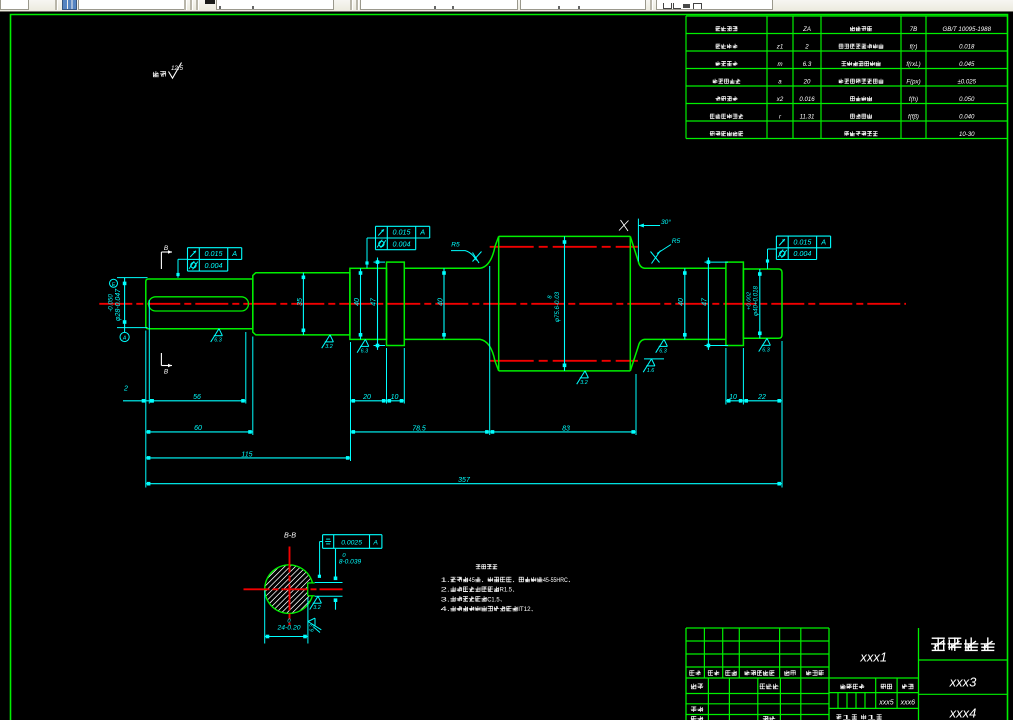 The image size is (1013, 720). What do you see at coordinates (913, 82) in the screenshot?
I see `svg-text: F(px)` at bounding box center [913, 82].